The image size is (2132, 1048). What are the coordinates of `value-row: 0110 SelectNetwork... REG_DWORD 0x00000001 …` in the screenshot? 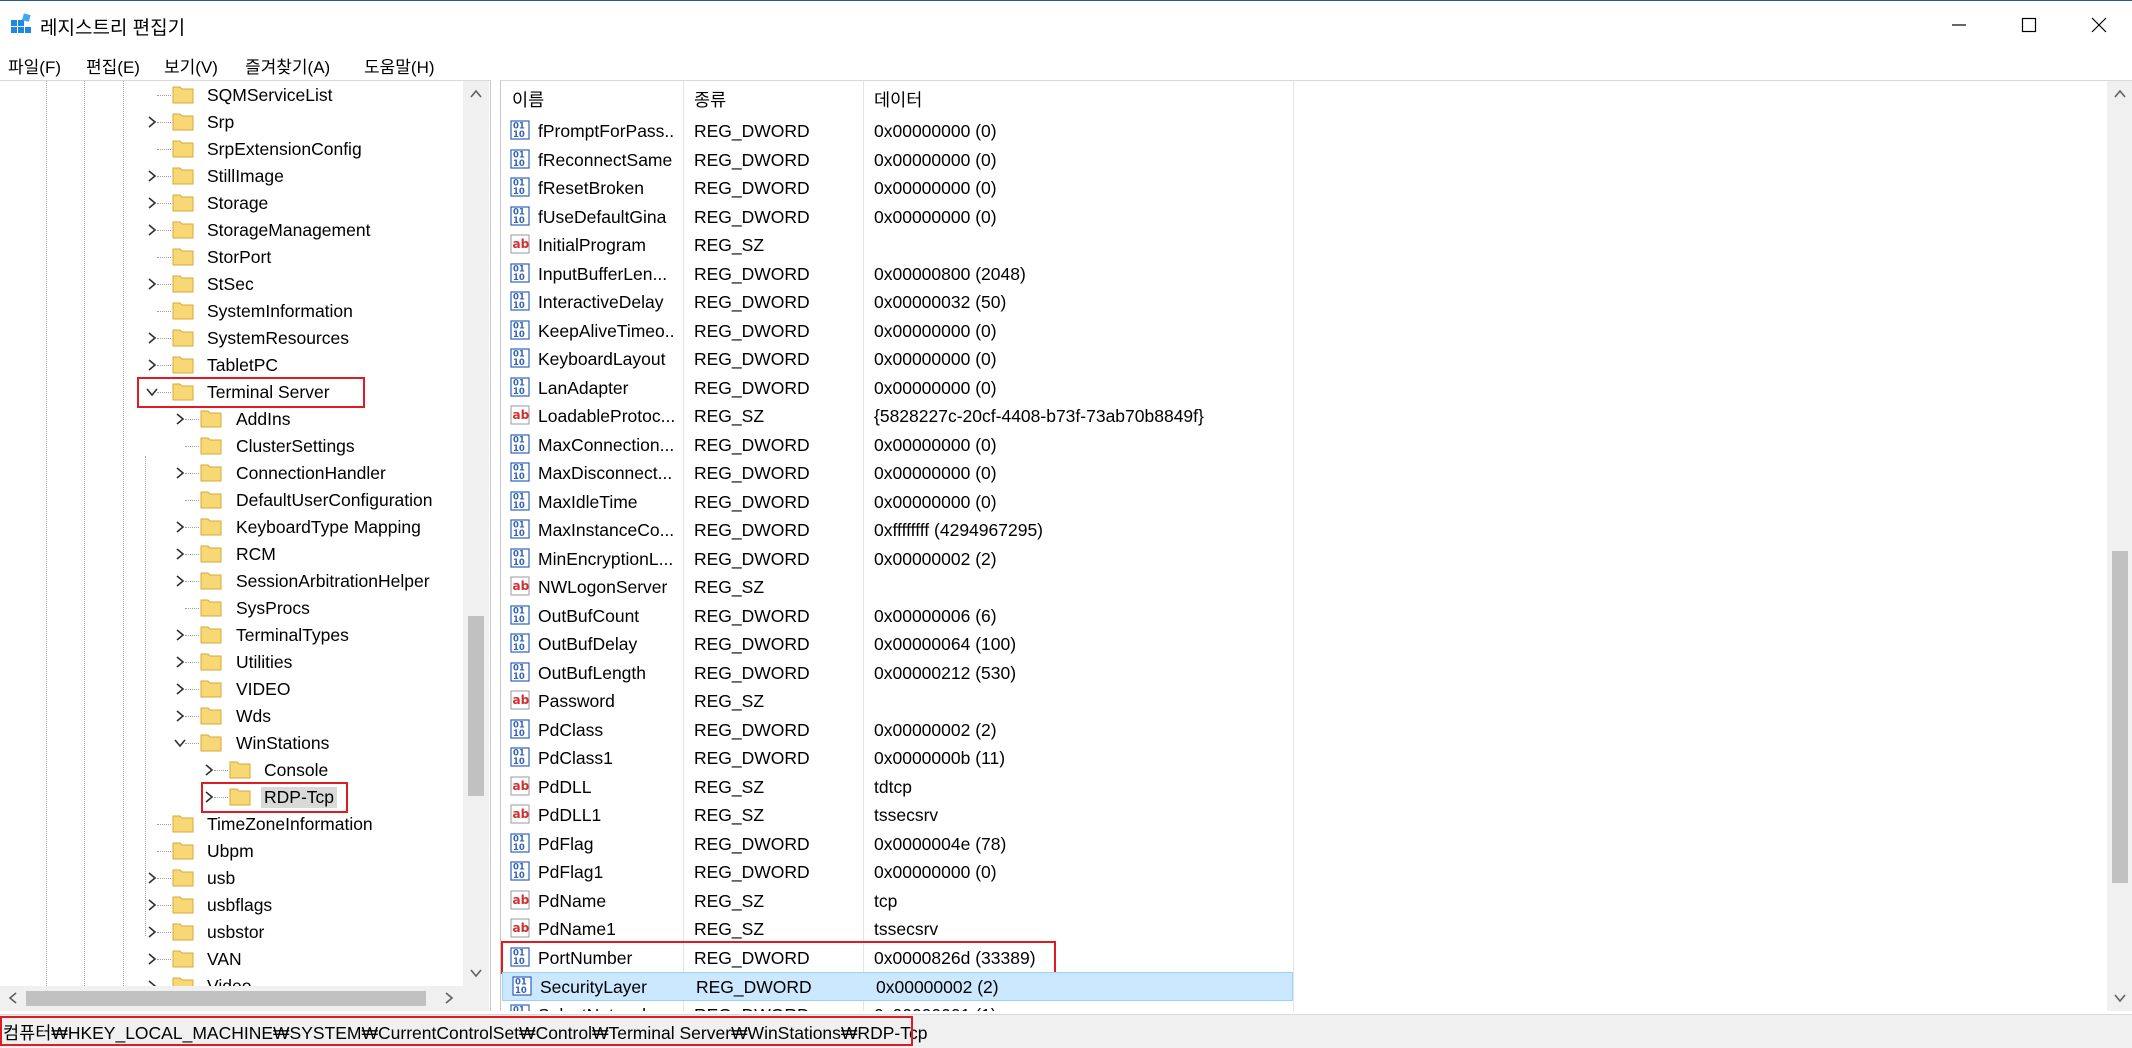 It's located at (1141, 1006).